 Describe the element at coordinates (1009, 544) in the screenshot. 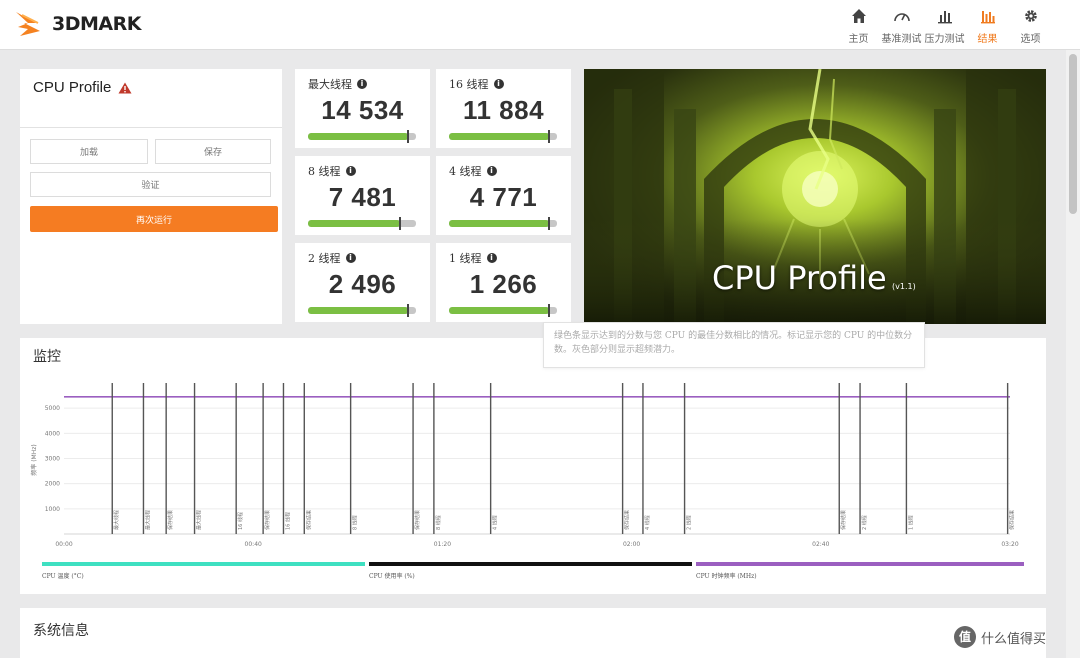

I see `x-tick-label: 03:20` at that location.